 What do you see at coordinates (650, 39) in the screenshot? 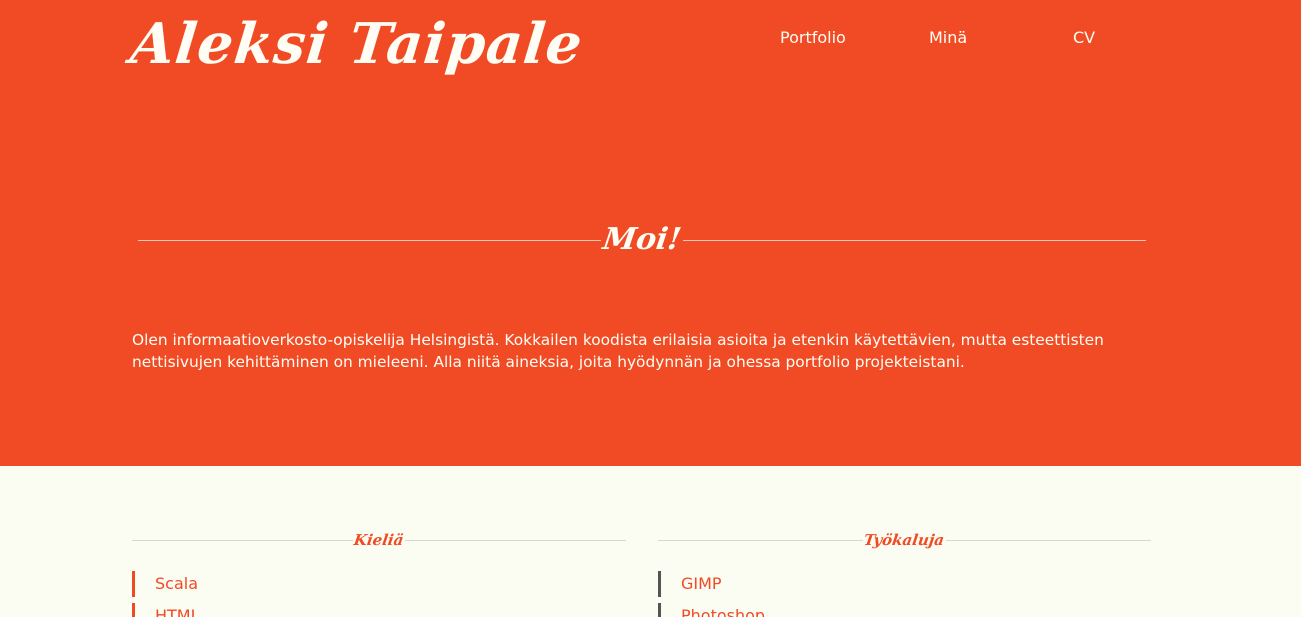
I see `main-nav: Portfolio Minä CV` at bounding box center [650, 39].